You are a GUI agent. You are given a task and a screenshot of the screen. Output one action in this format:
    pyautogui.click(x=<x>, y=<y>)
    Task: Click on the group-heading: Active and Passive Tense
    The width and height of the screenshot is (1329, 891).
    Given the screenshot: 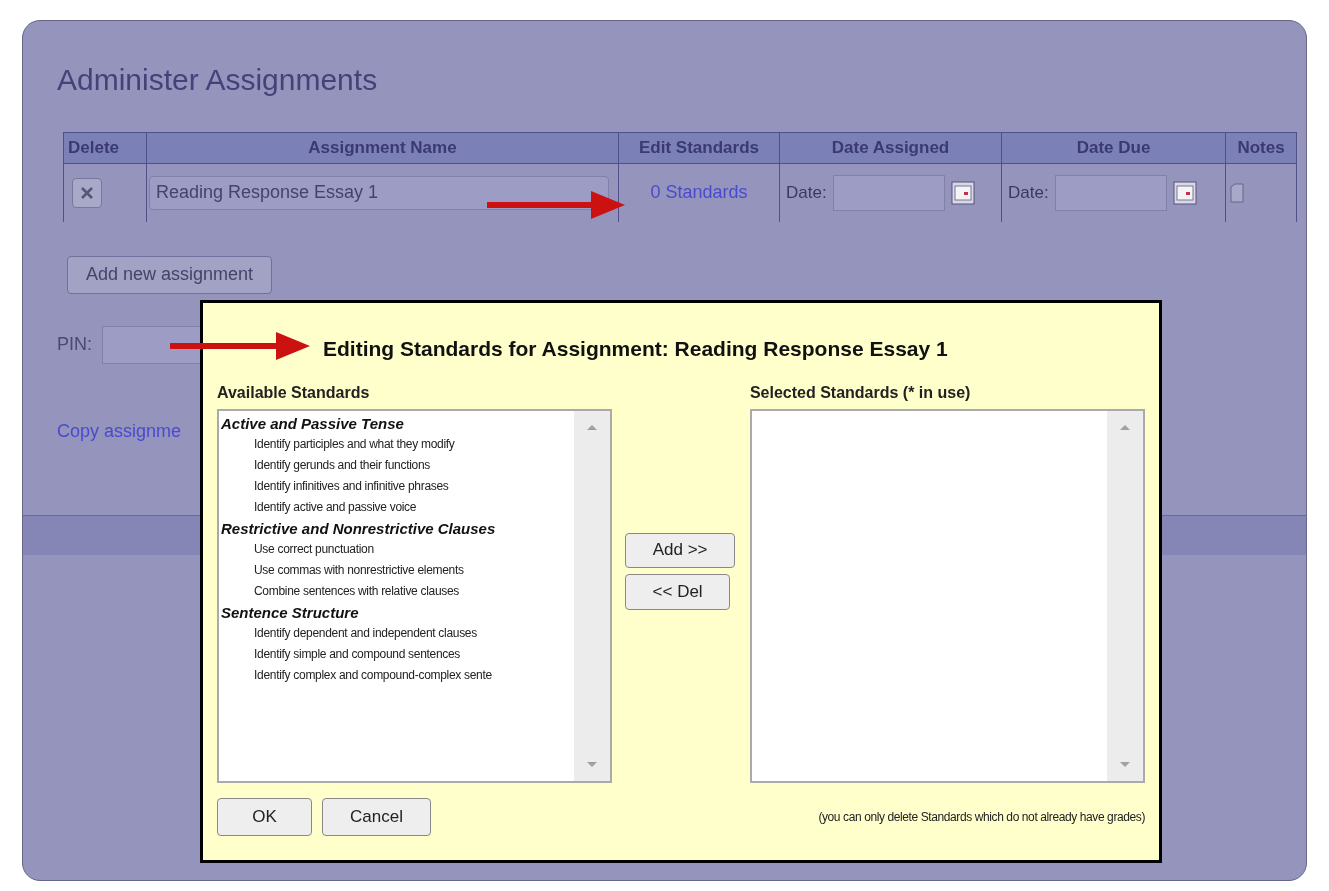 What is the action you would take?
    pyautogui.click(x=313, y=423)
    